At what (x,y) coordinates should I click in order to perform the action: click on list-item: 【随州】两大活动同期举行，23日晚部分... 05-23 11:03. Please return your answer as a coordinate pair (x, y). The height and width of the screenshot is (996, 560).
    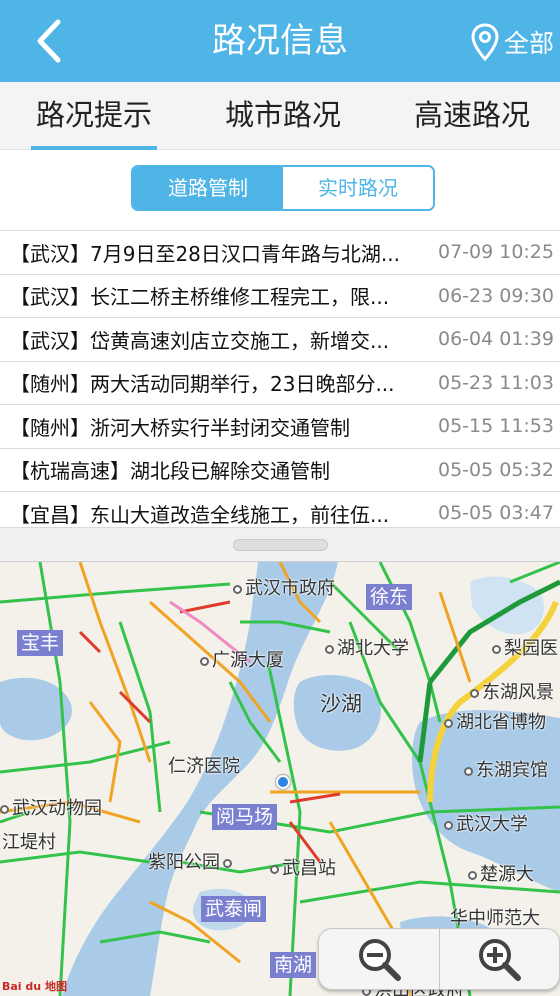
    Looking at the image, I should click on (280, 383).